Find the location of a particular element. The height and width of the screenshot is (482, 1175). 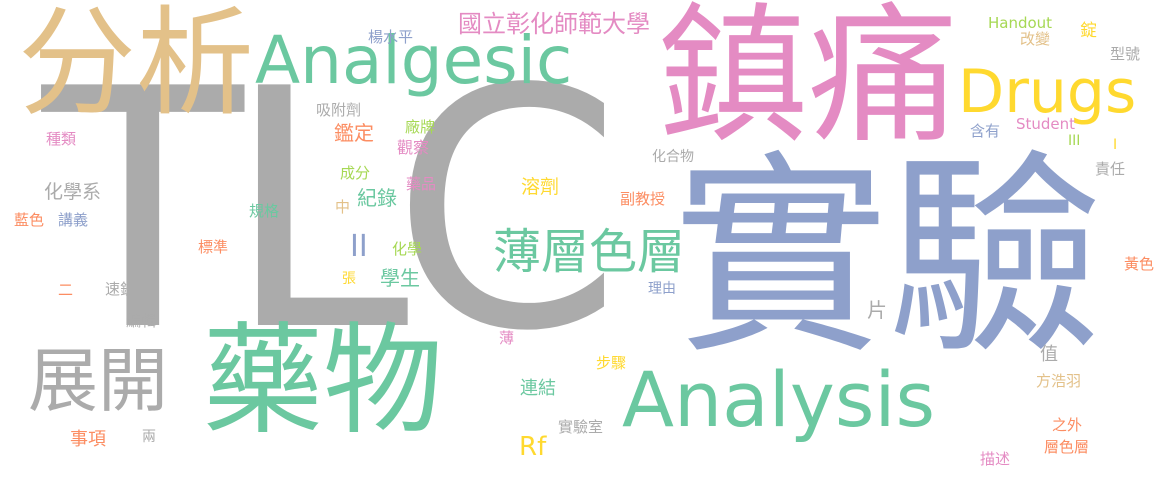

word: 含有 is located at coordinates (985, 131).